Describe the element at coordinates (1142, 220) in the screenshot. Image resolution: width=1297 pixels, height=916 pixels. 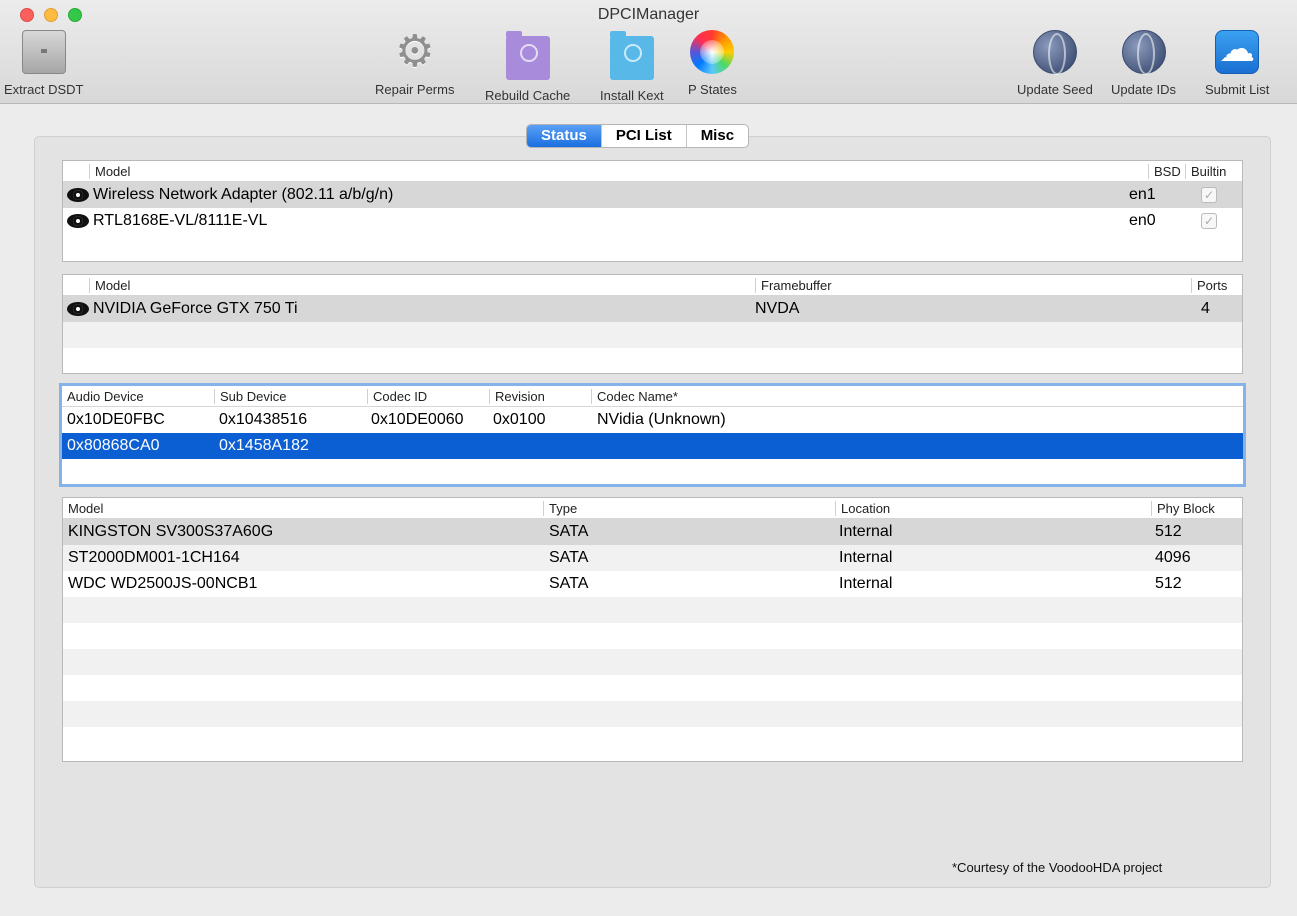
I see `network-bsd: en0` at that location.